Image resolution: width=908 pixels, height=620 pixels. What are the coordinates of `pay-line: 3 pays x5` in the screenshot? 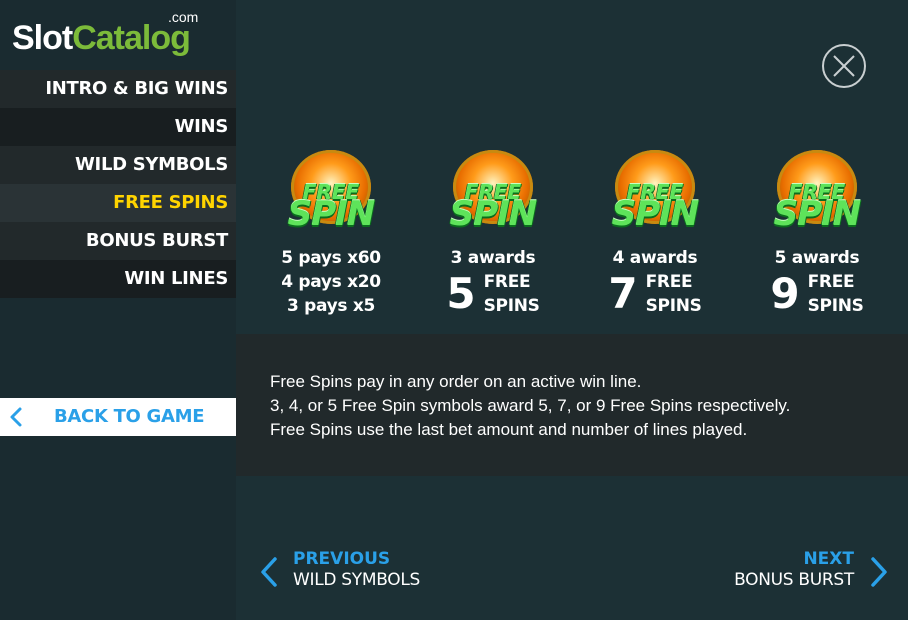 It's located at (331, 306).